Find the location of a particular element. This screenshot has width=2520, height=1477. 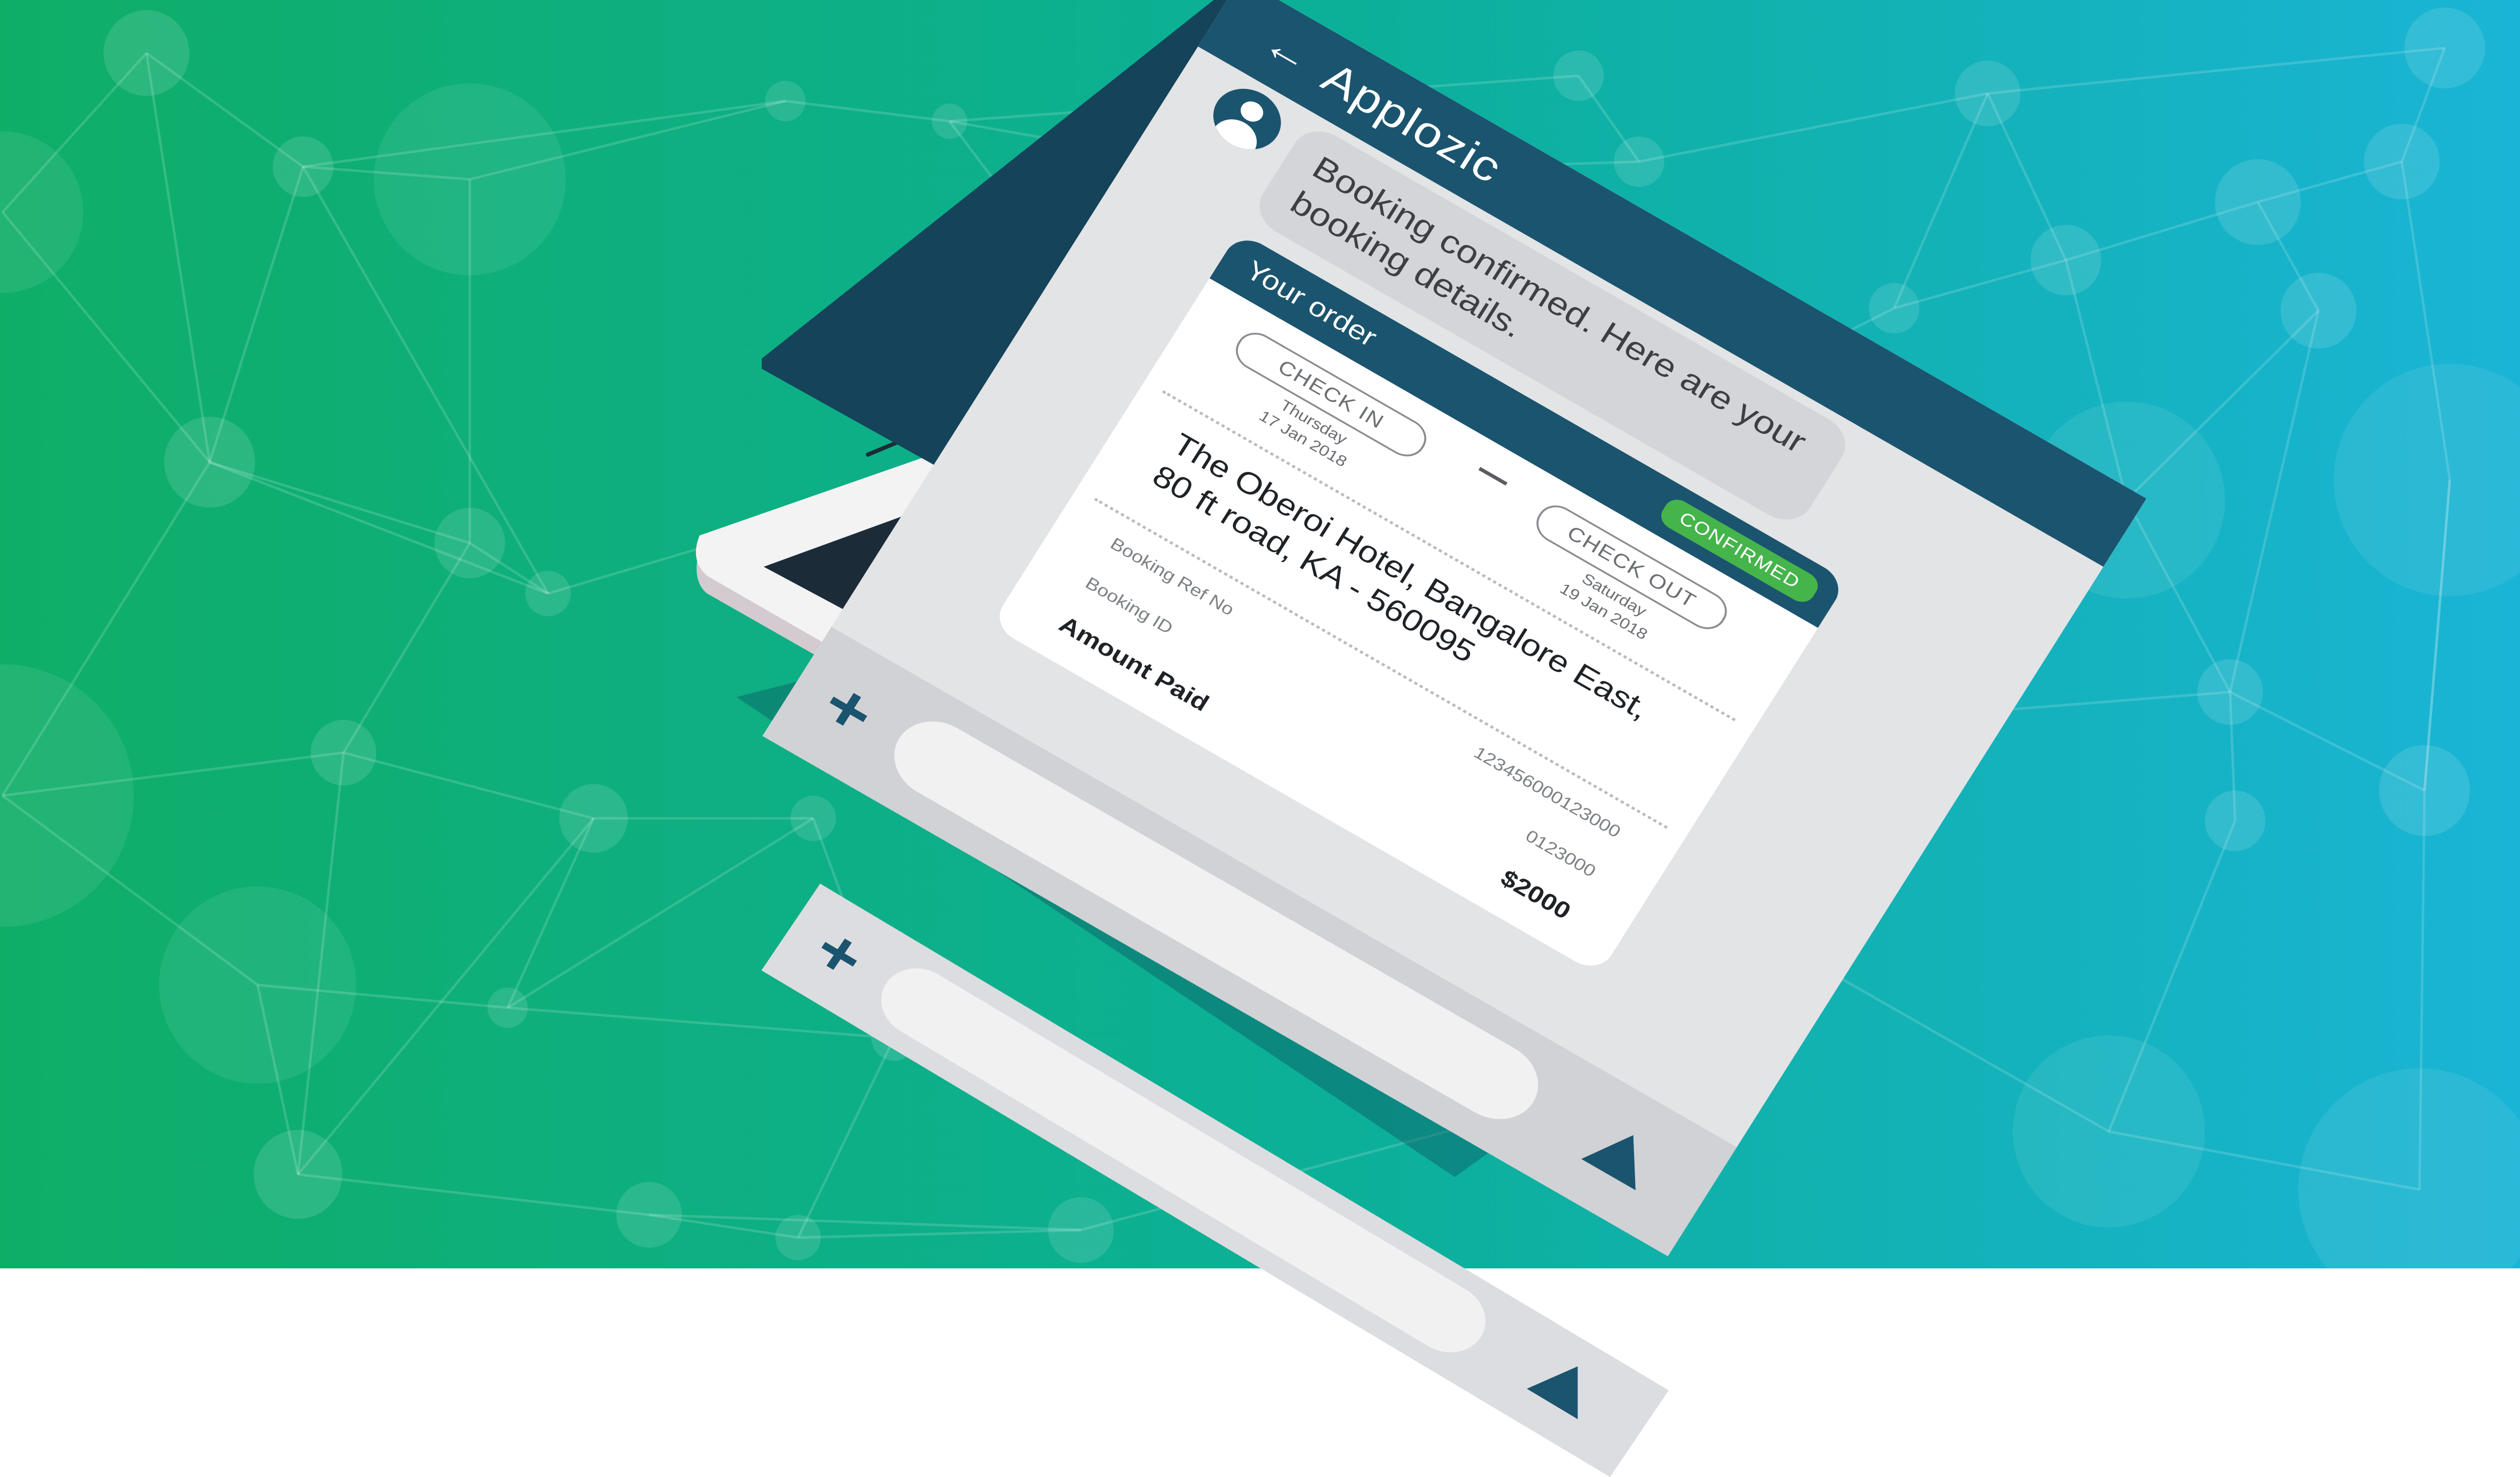

arrow-left-icon: ← is located at coordinates (1288, 51).